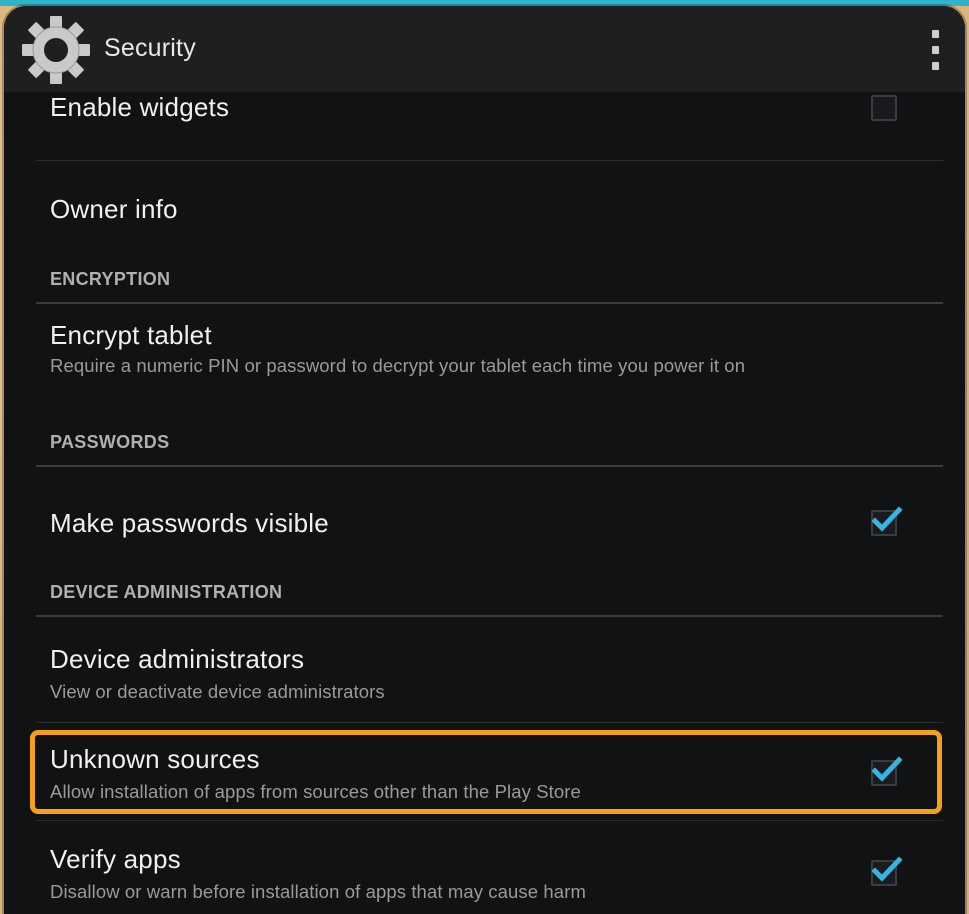 The height and width of the screenshot is (914, 969). Describe the element at coordinates (140, 107) in the screenshot. I see `setting-title: Enable widgets` at that location.